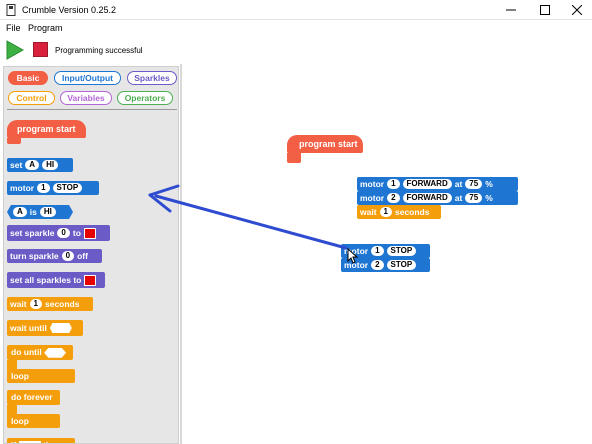 The image size is (592, 444). Describe the element at coordinates (40, 212) in the screenshot. I see `palette-compare-block: A is HI` at that location.